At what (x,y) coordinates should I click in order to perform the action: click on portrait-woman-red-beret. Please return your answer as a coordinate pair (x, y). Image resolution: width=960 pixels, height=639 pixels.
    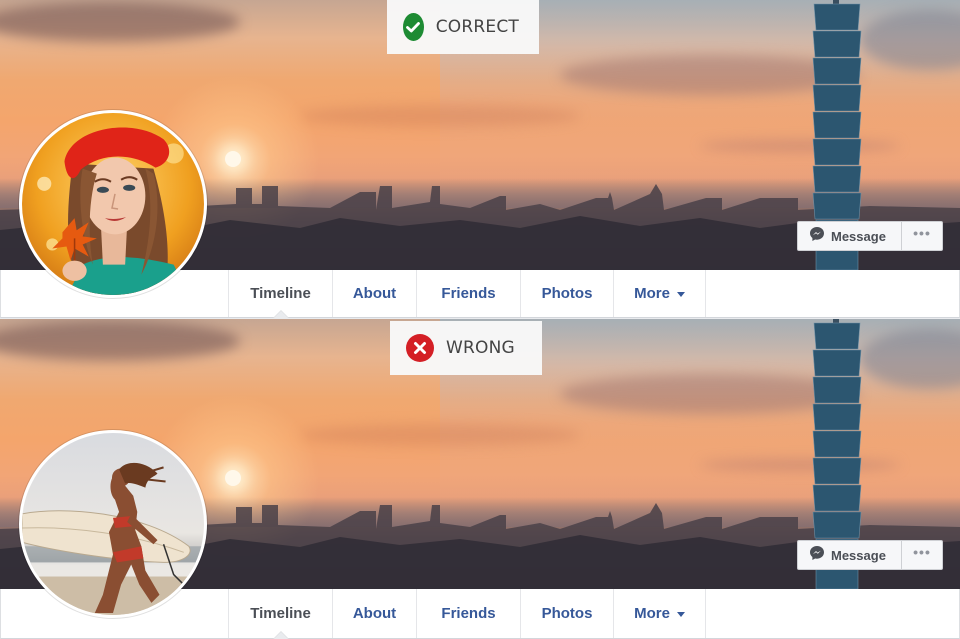
    Looking at the image, I should click on (113, 204).